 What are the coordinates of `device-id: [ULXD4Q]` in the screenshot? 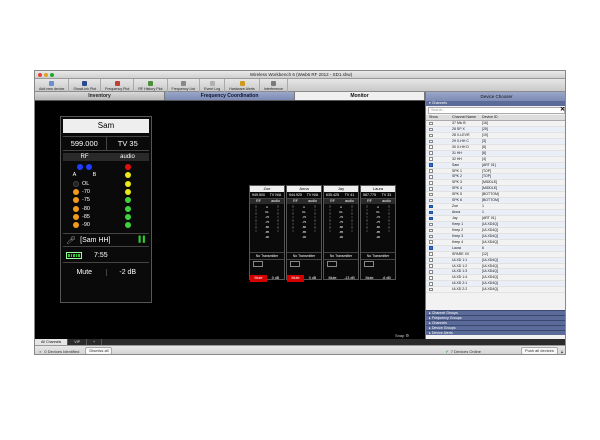 It's located at (490, 271).